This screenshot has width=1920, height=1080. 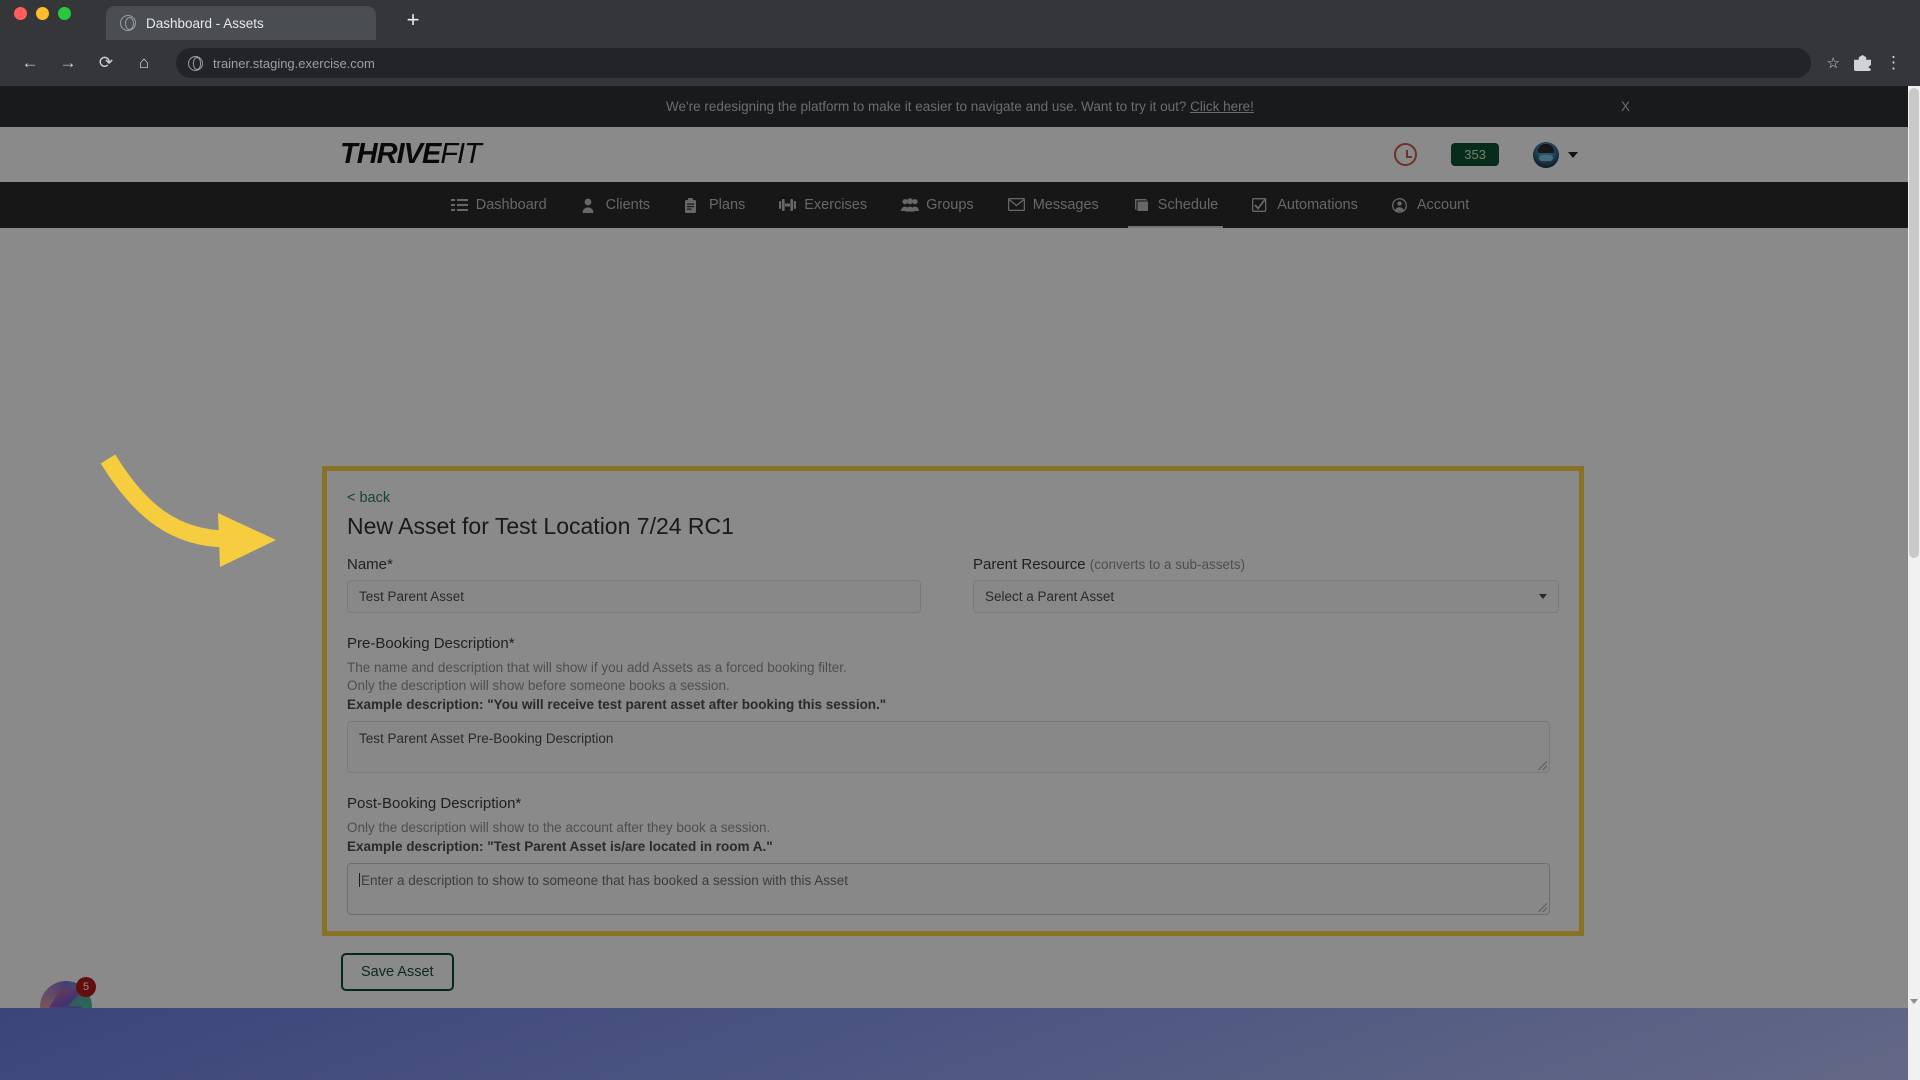 What do you see at coordinates (1406, 154) in the screenshot?
I see `clock-icon` at bounding box center [1406, 154].